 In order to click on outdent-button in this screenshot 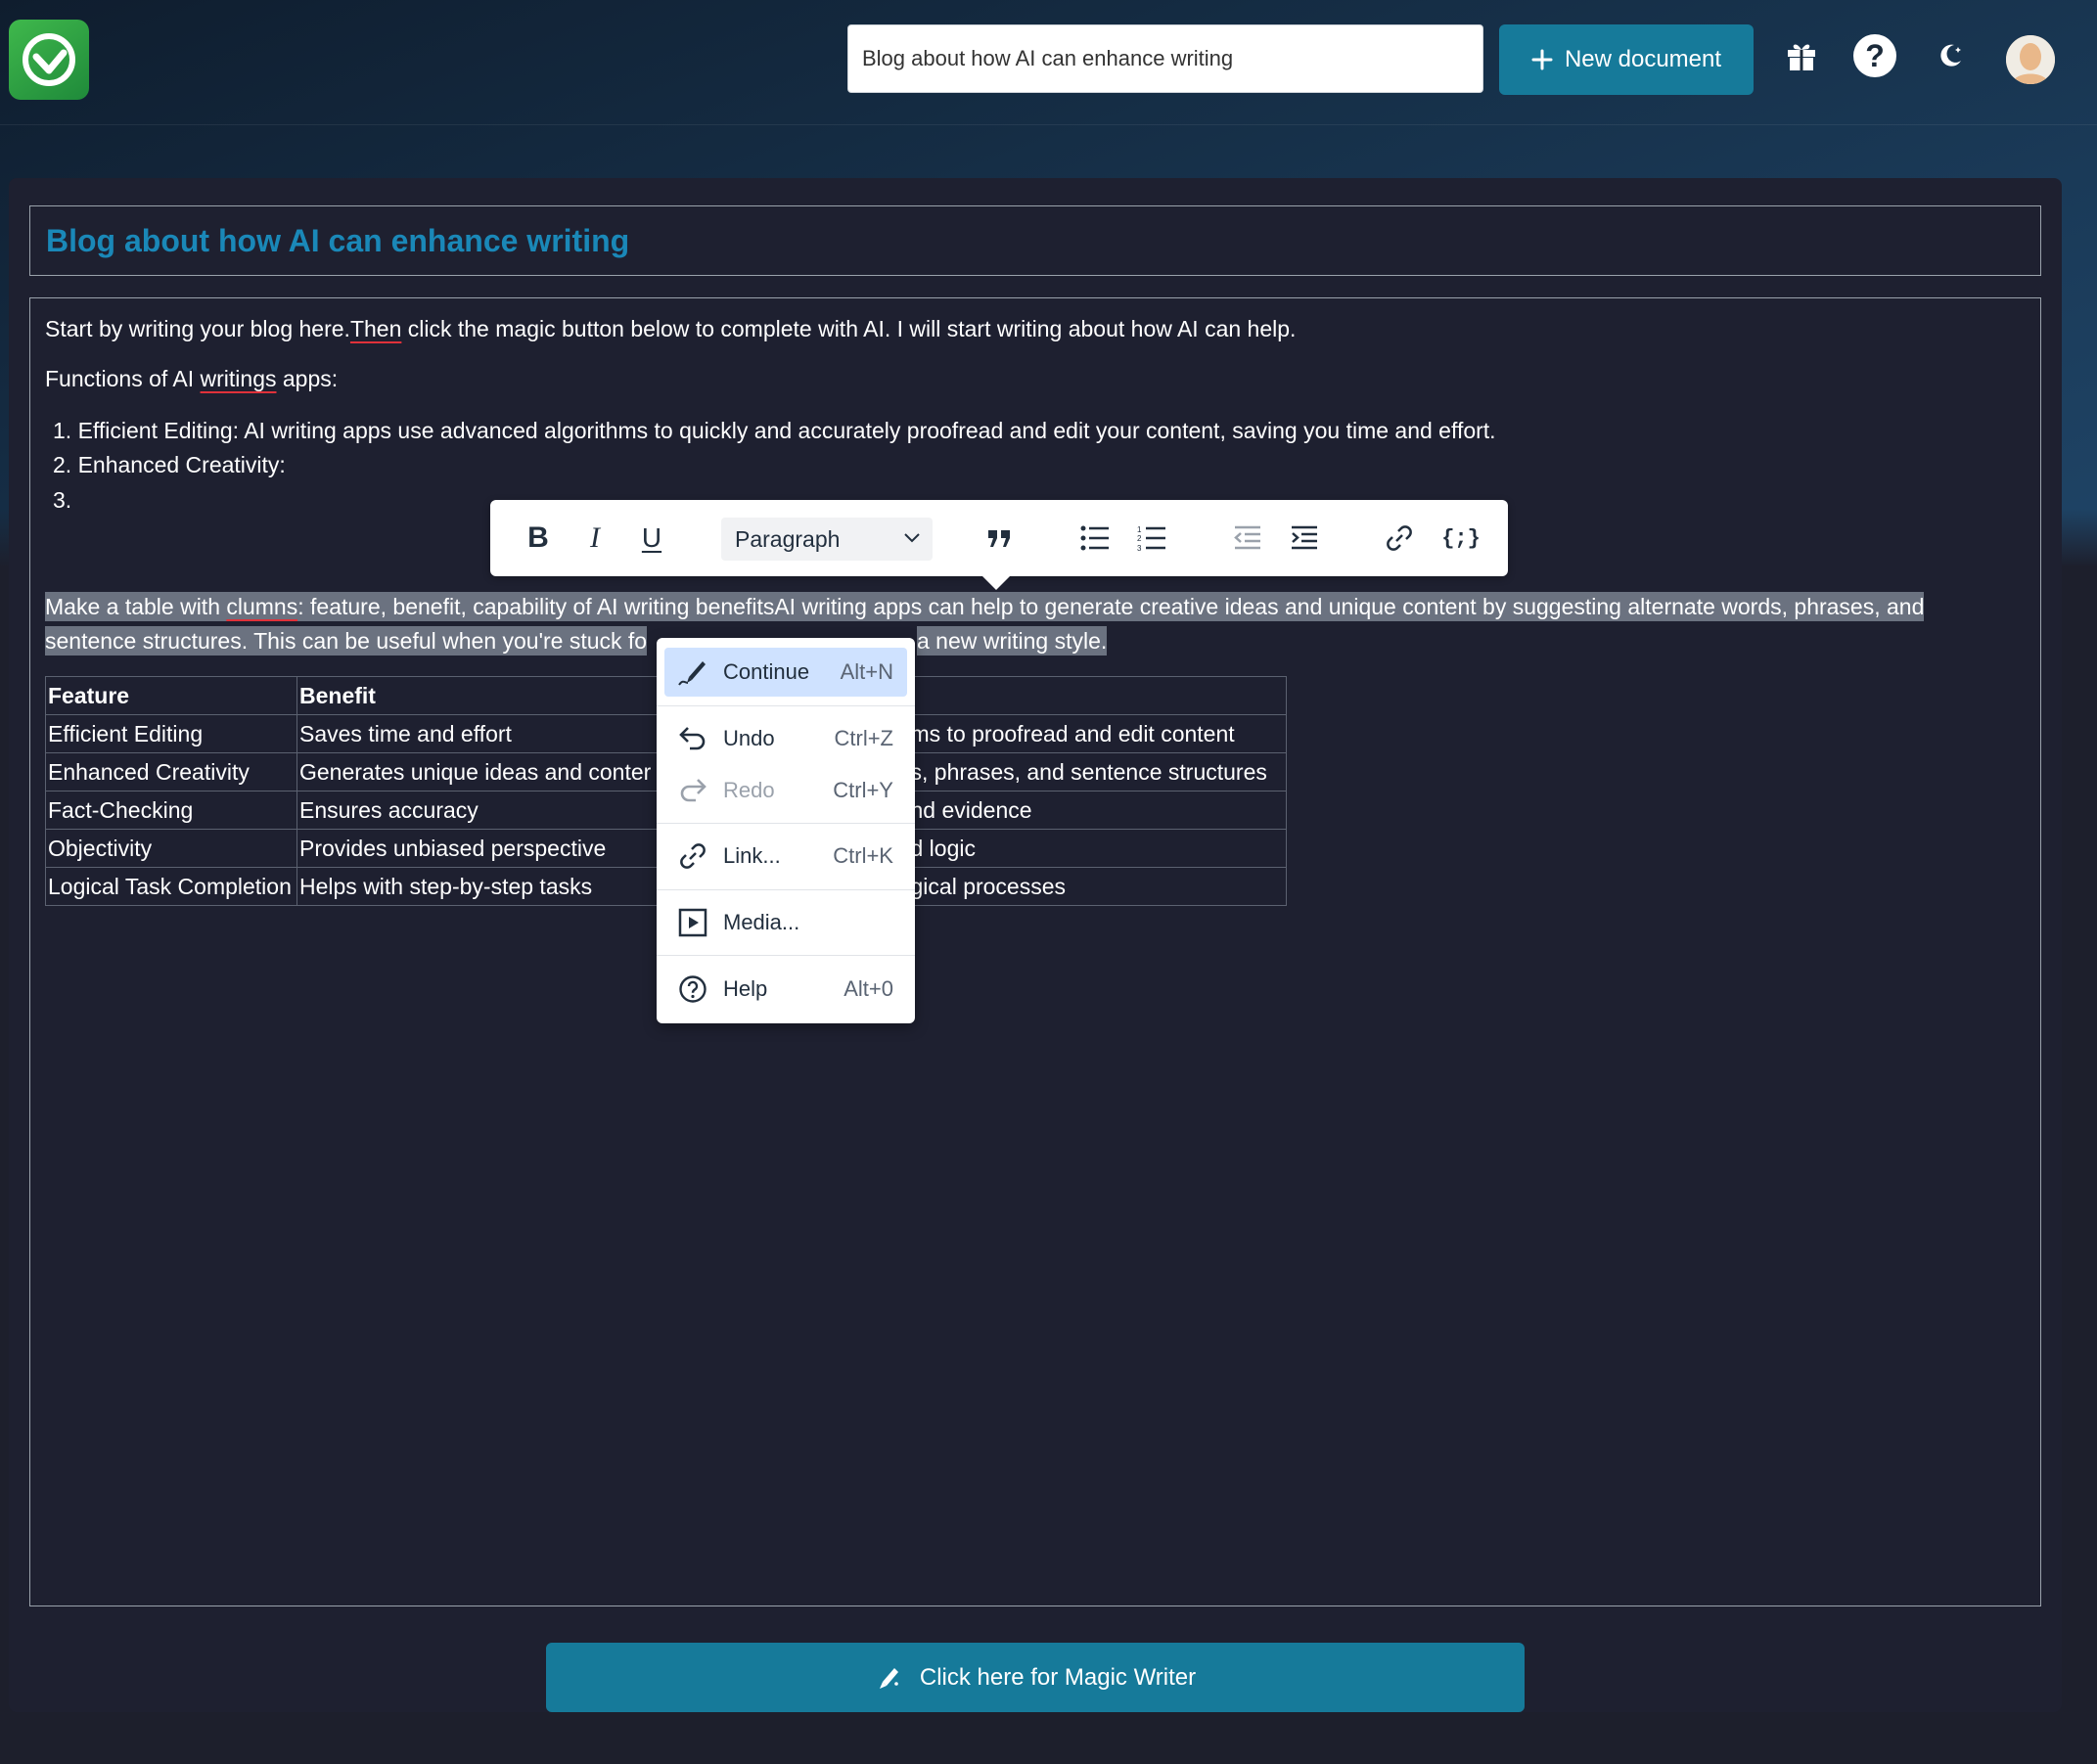, I will do `click(1247, 538)`.